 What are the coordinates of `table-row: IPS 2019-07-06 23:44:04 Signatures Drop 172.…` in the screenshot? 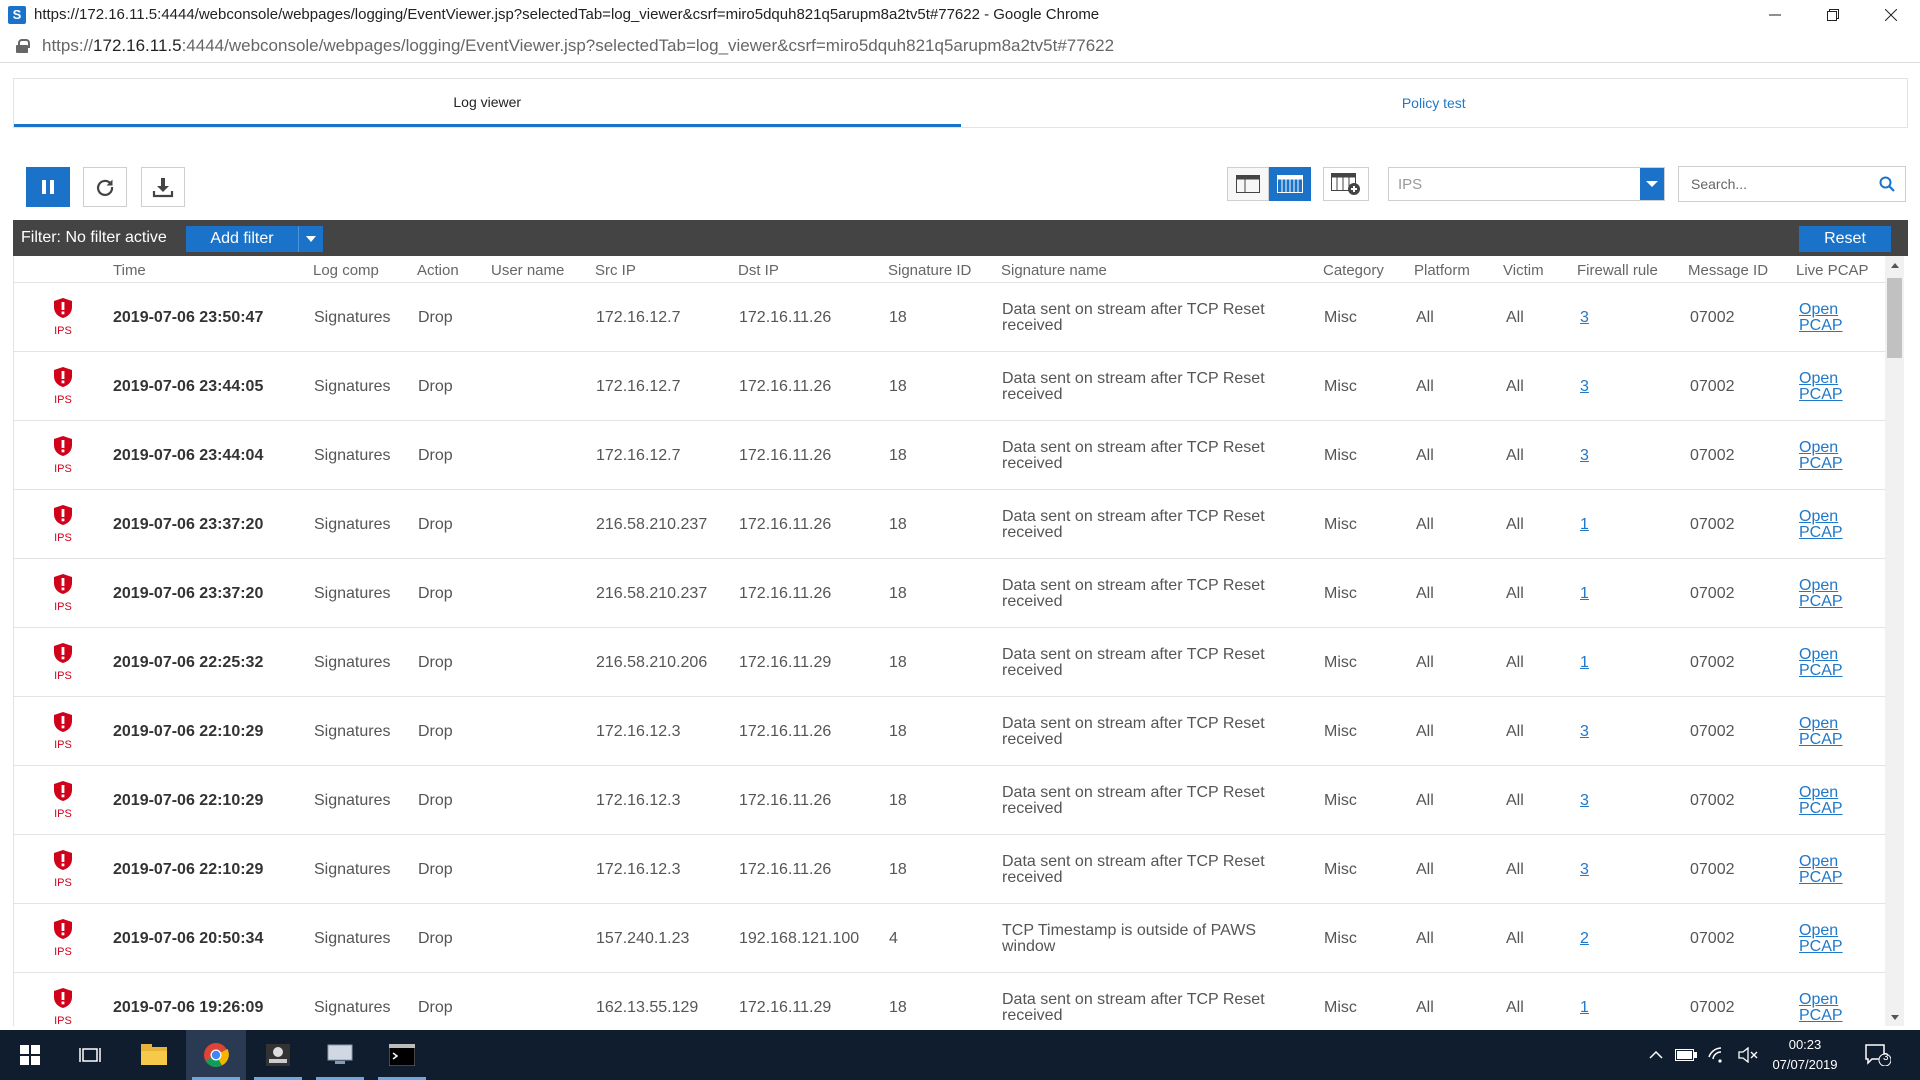 It's located at (950, 455).